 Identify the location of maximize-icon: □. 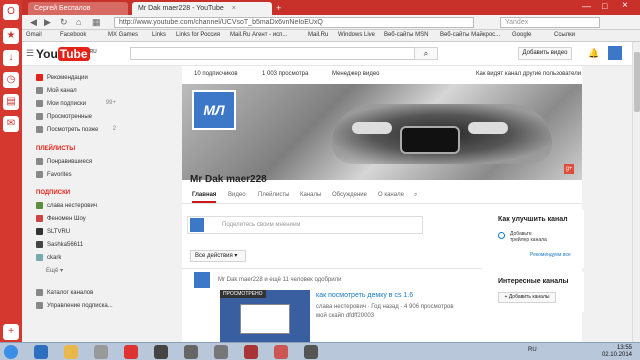
(604, 6).